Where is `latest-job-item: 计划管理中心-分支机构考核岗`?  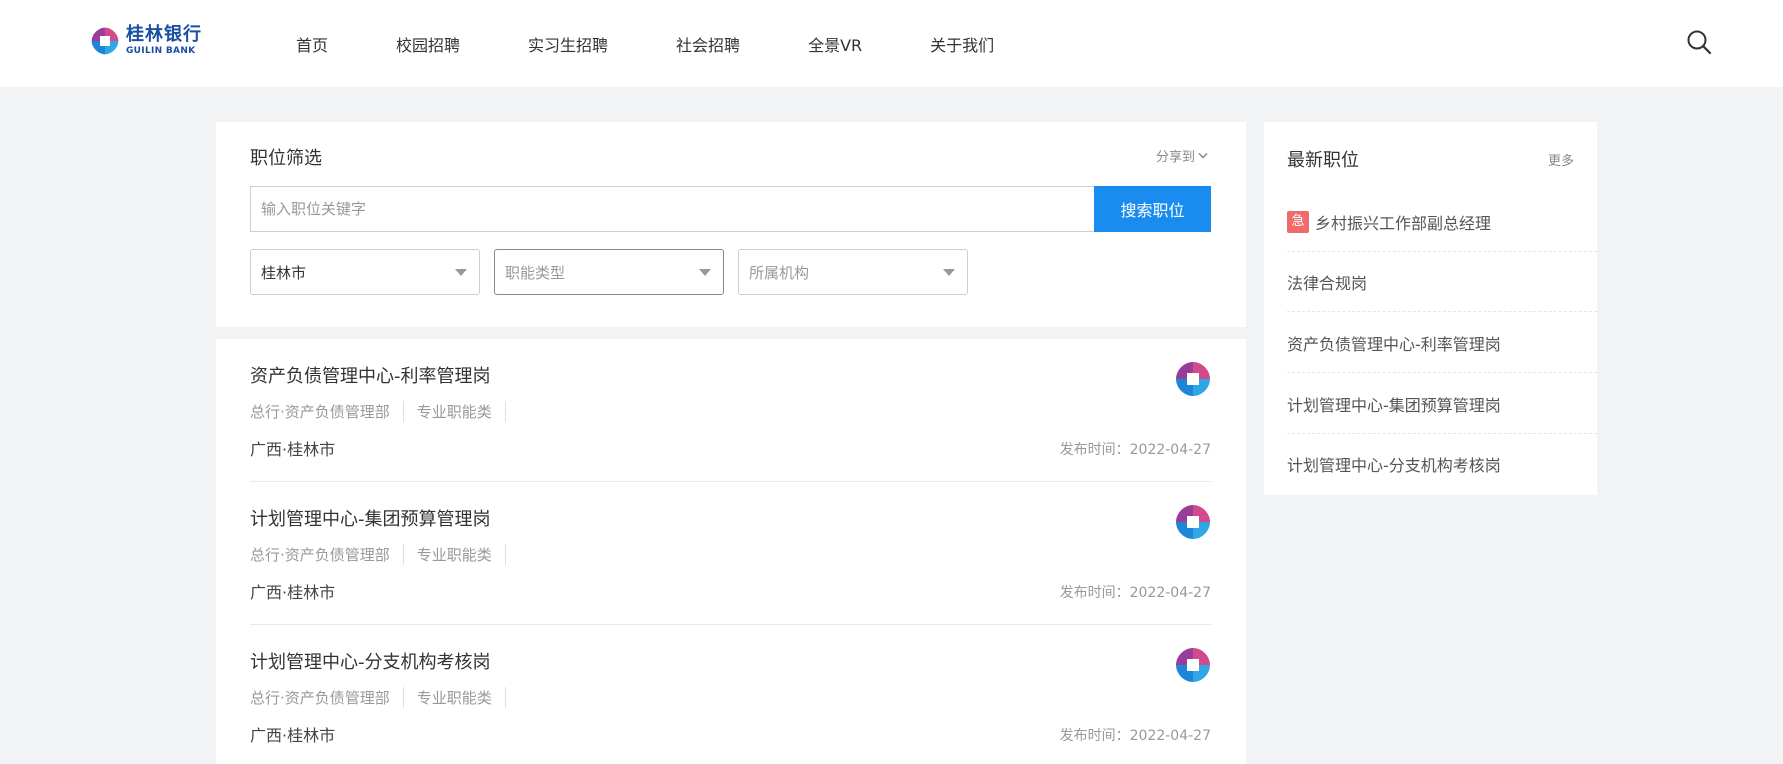 latest-job-item: 计划管理中心-分支机构考核岗 is located at coordinates (1442, 464).